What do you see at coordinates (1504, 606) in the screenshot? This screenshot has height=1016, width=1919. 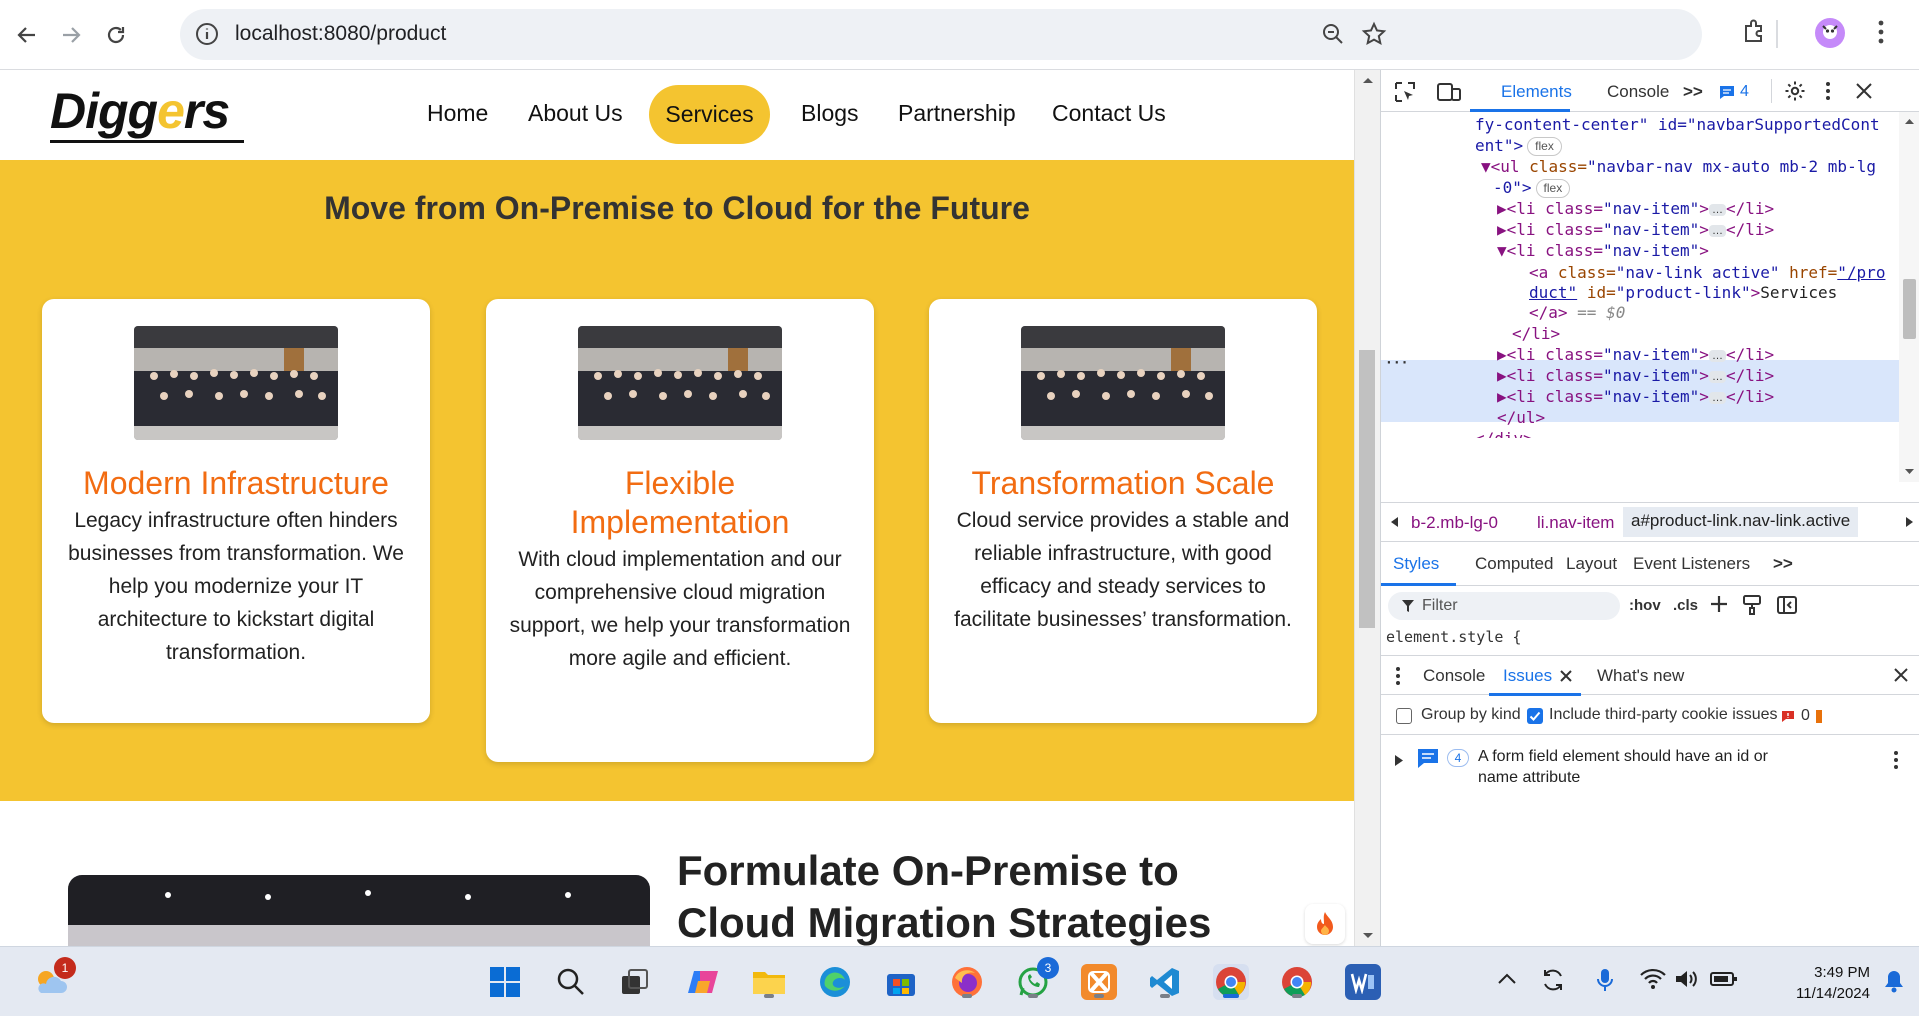 I see `styles-filter-input: Filter` at bounding box center [1504, 606].